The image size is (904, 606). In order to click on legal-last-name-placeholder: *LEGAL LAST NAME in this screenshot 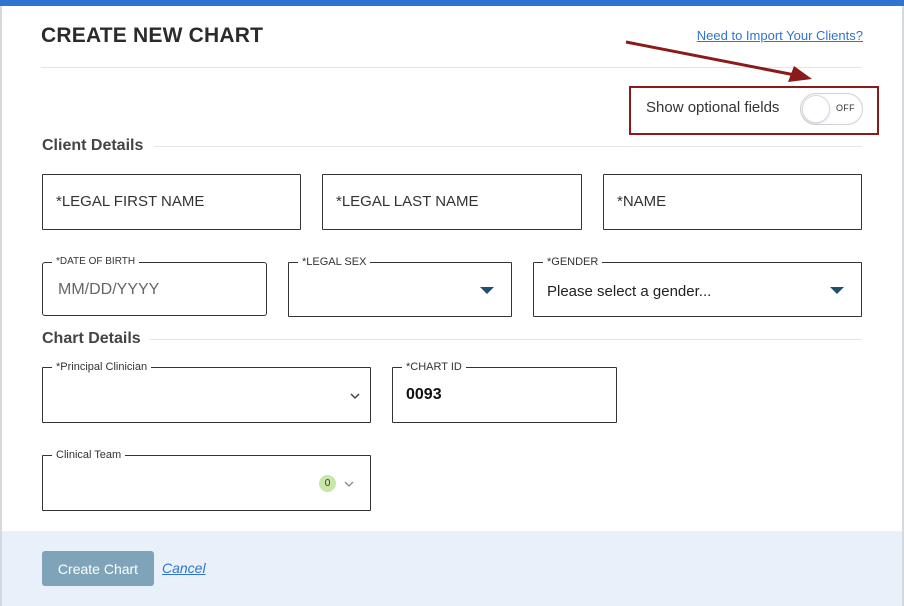, I will do `click(407, 201)`.